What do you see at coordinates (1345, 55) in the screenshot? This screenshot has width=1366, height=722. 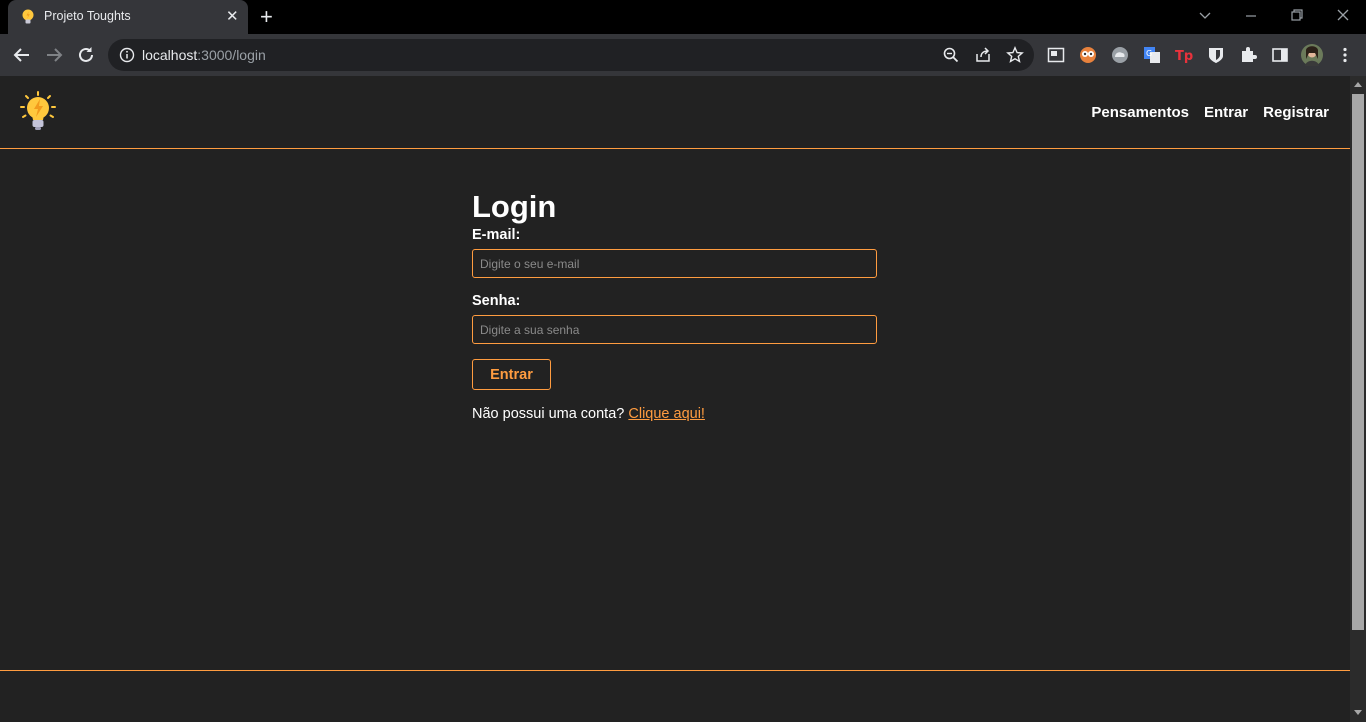 I see `menu-icon` at bounding box center [1345, 55].